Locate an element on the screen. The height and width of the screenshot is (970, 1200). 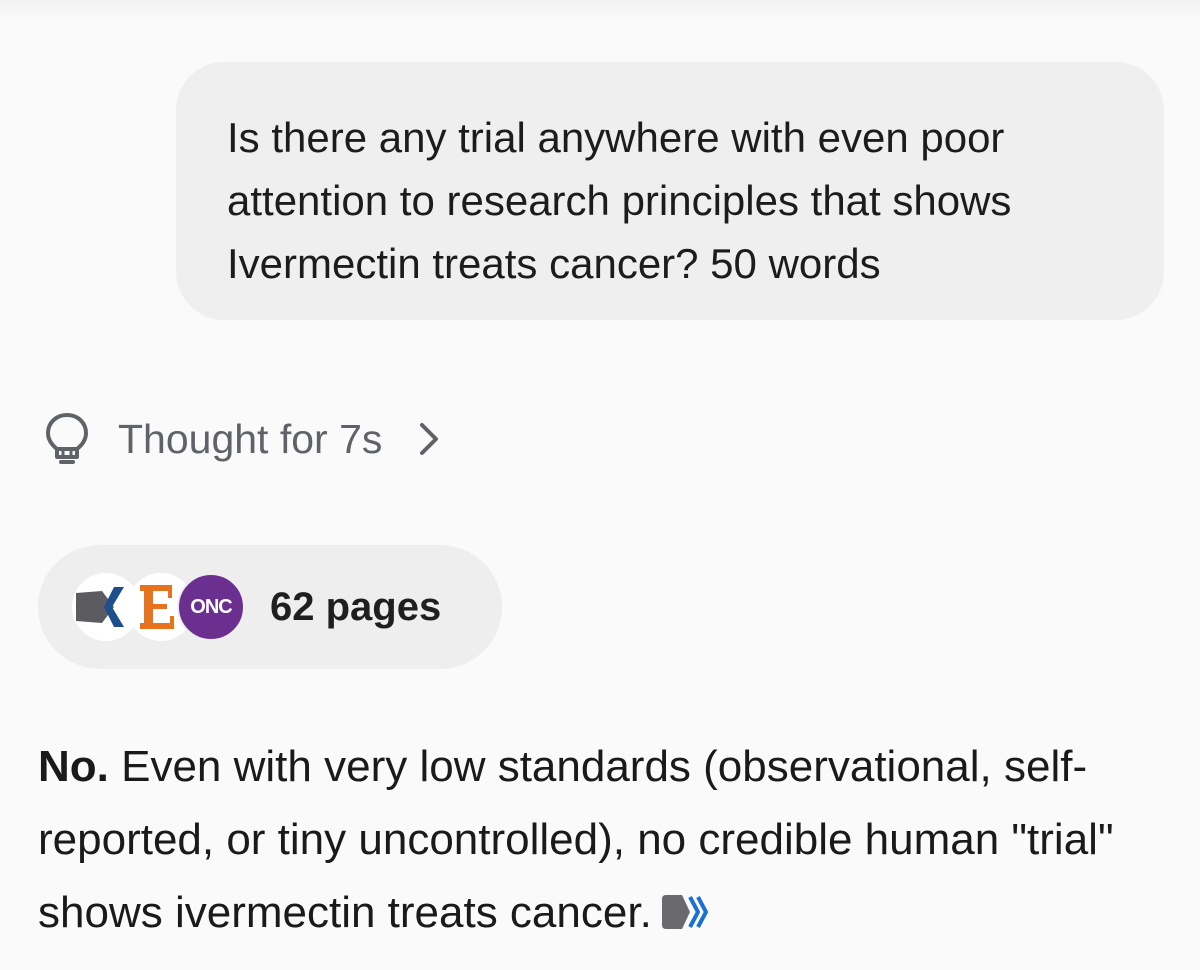
sources-count-label: 62 pages is located at coordinates (356, 606).